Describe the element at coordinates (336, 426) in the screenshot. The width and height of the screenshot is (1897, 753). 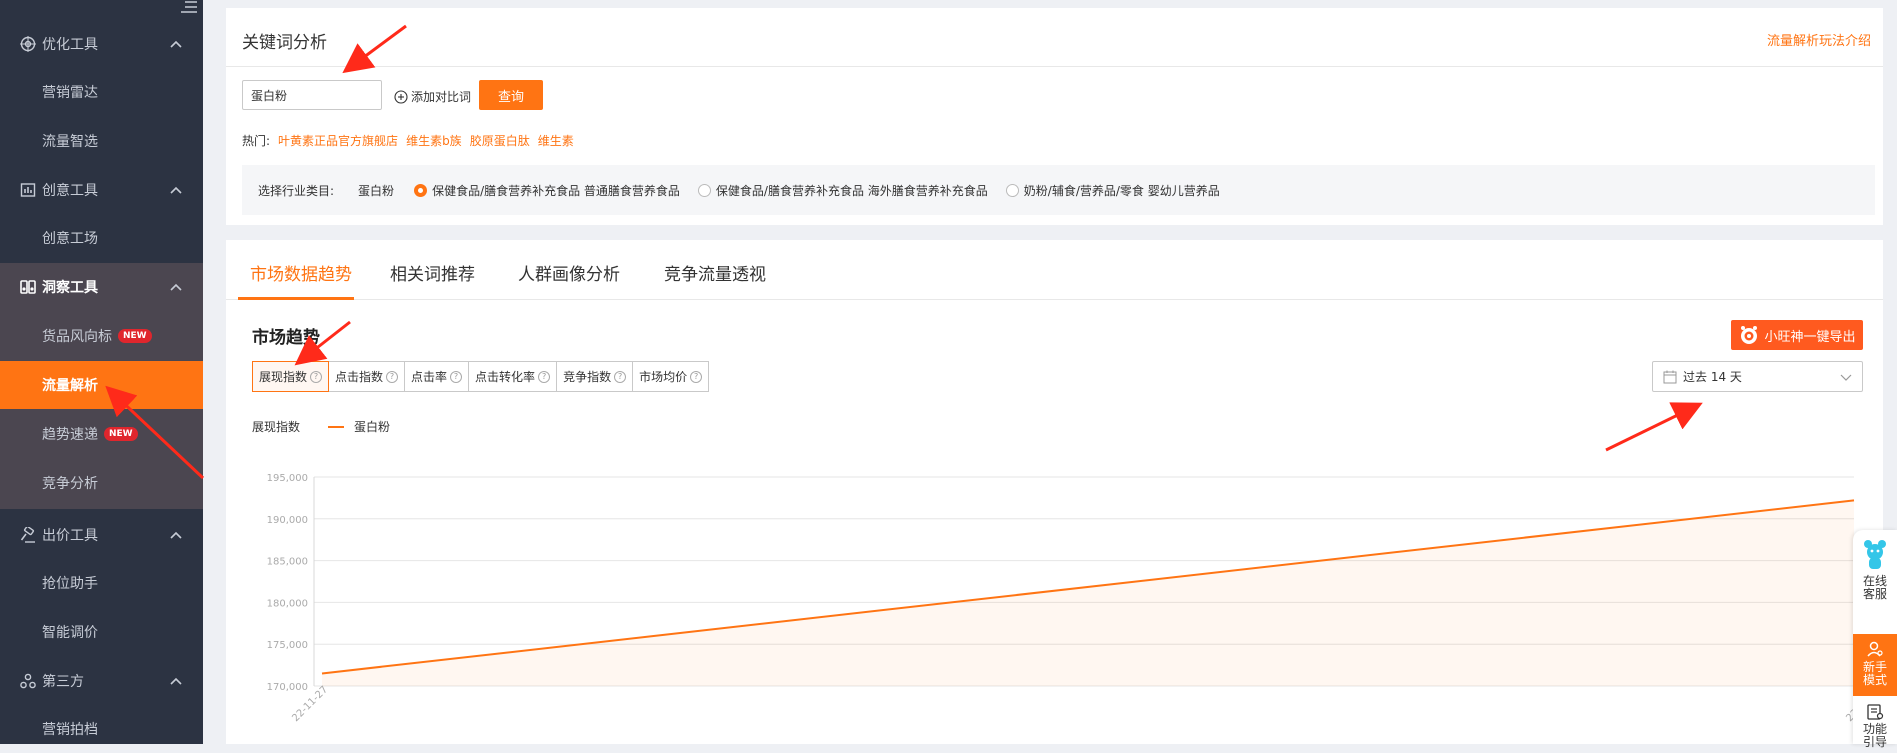
I see `legend-swatch` at that location.